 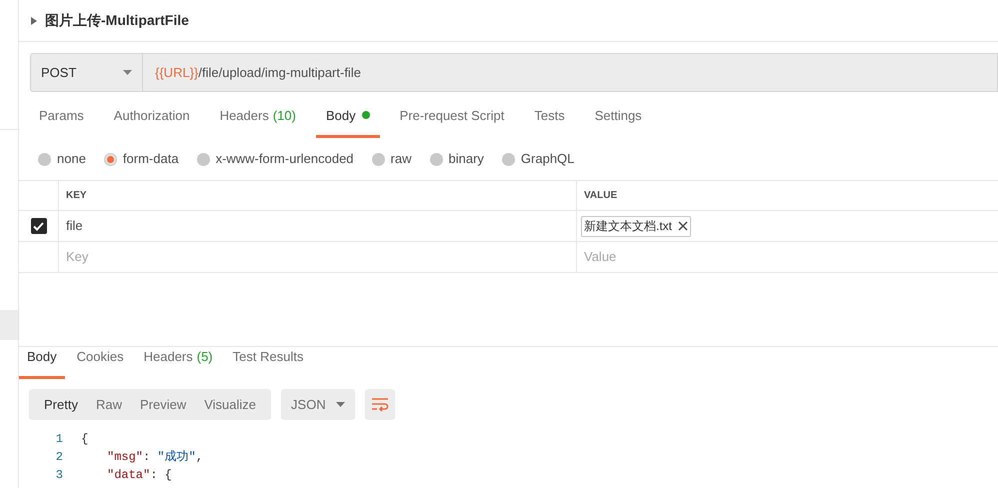 I want to click on request-tab: Headers (10), so click(x=258, y=122).